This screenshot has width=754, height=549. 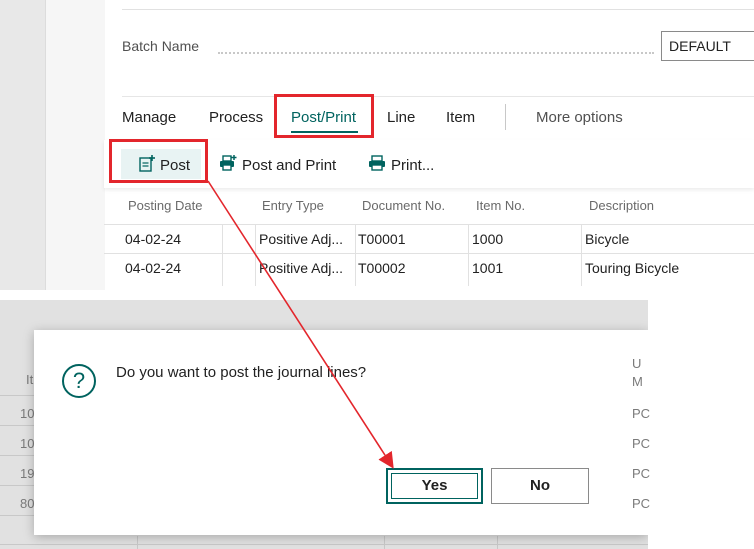 What do you see at coordinates (707, 46) in the screenshot?
I see `batch-name-field: DEFAULT` at bounding box center [707, 46].